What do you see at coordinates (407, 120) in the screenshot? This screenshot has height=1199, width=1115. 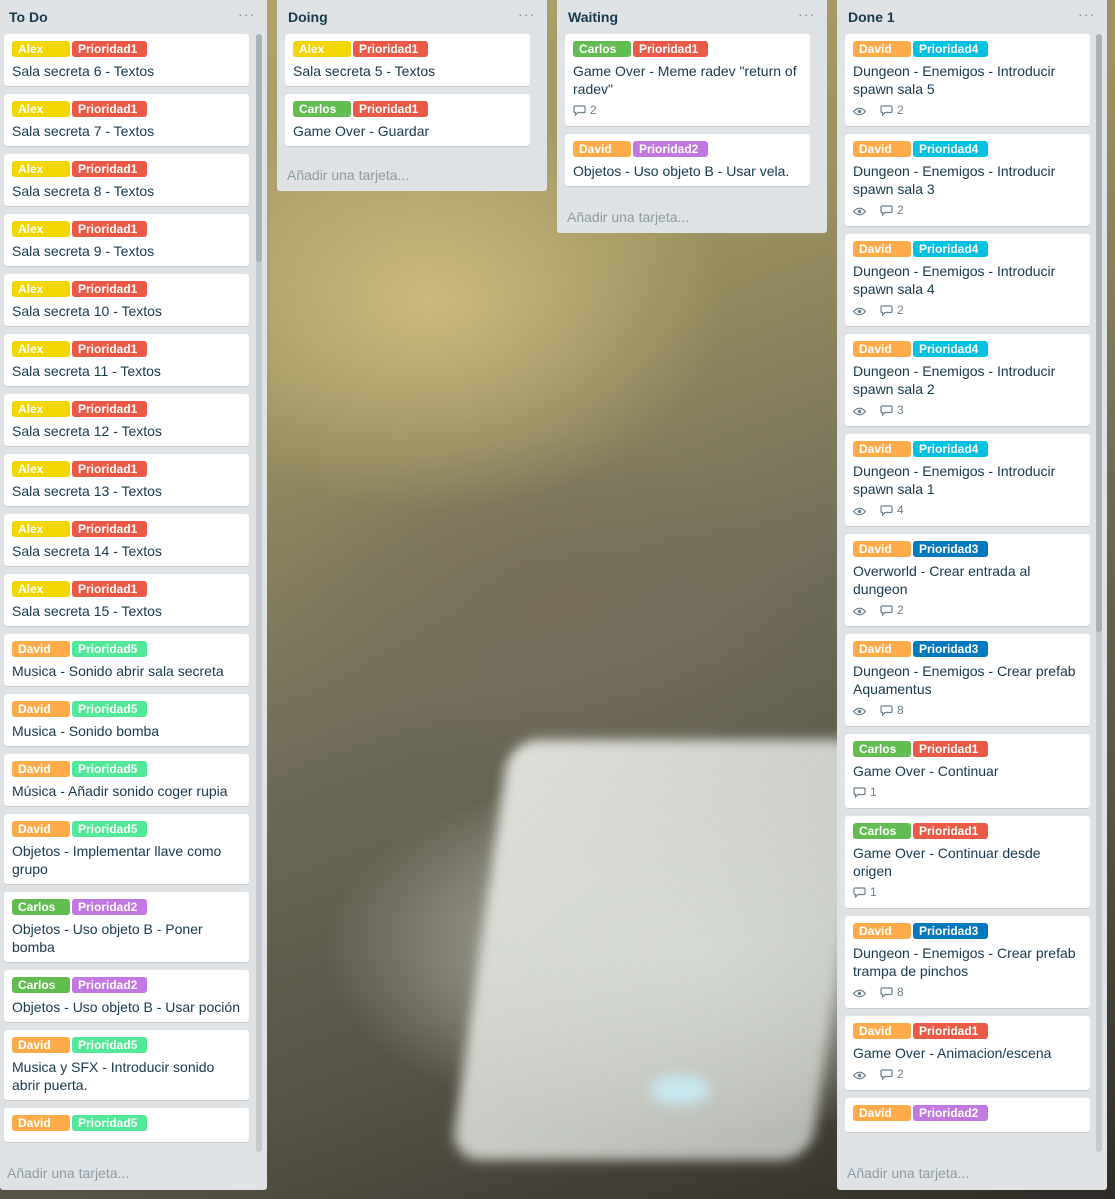 I see `card: Carlos Prioridad1 Game Over - Guardar` at bounding box center [407, 120].